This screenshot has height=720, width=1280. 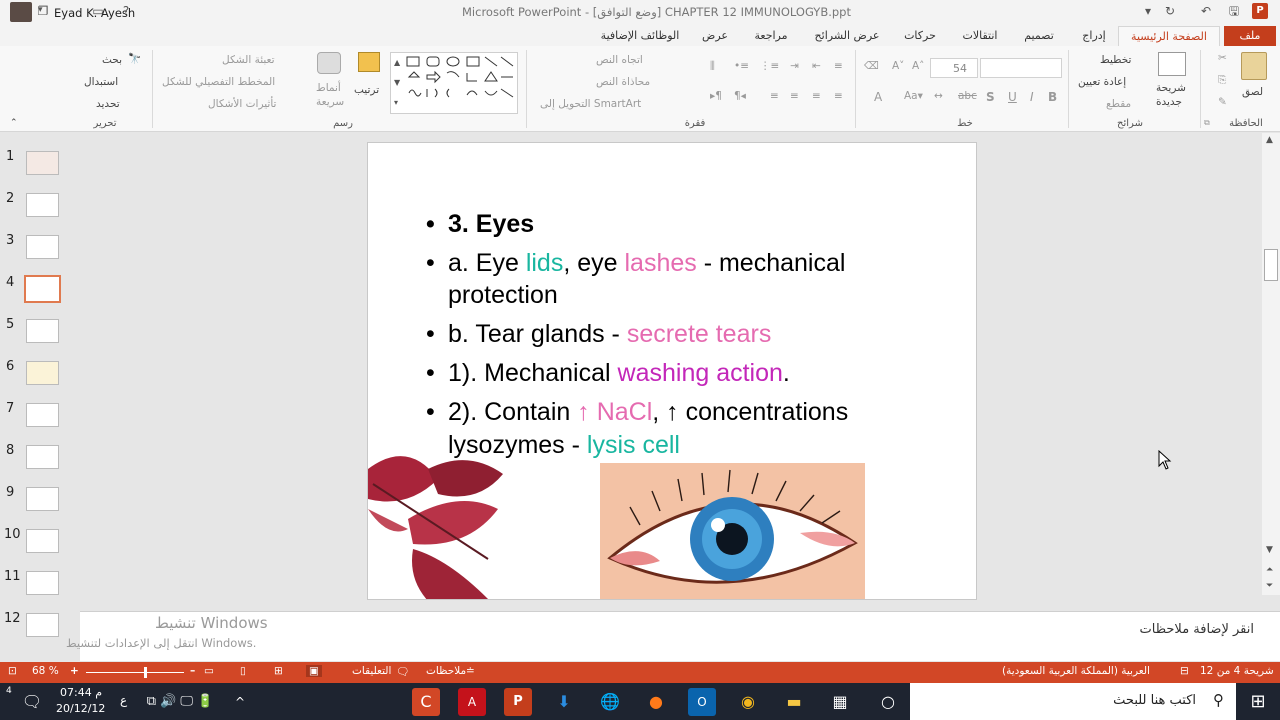 What do you see at coordinates (794, 96) in the screenshot?
I see `align-left-icon: ≡` at bounding box center [794, 96].